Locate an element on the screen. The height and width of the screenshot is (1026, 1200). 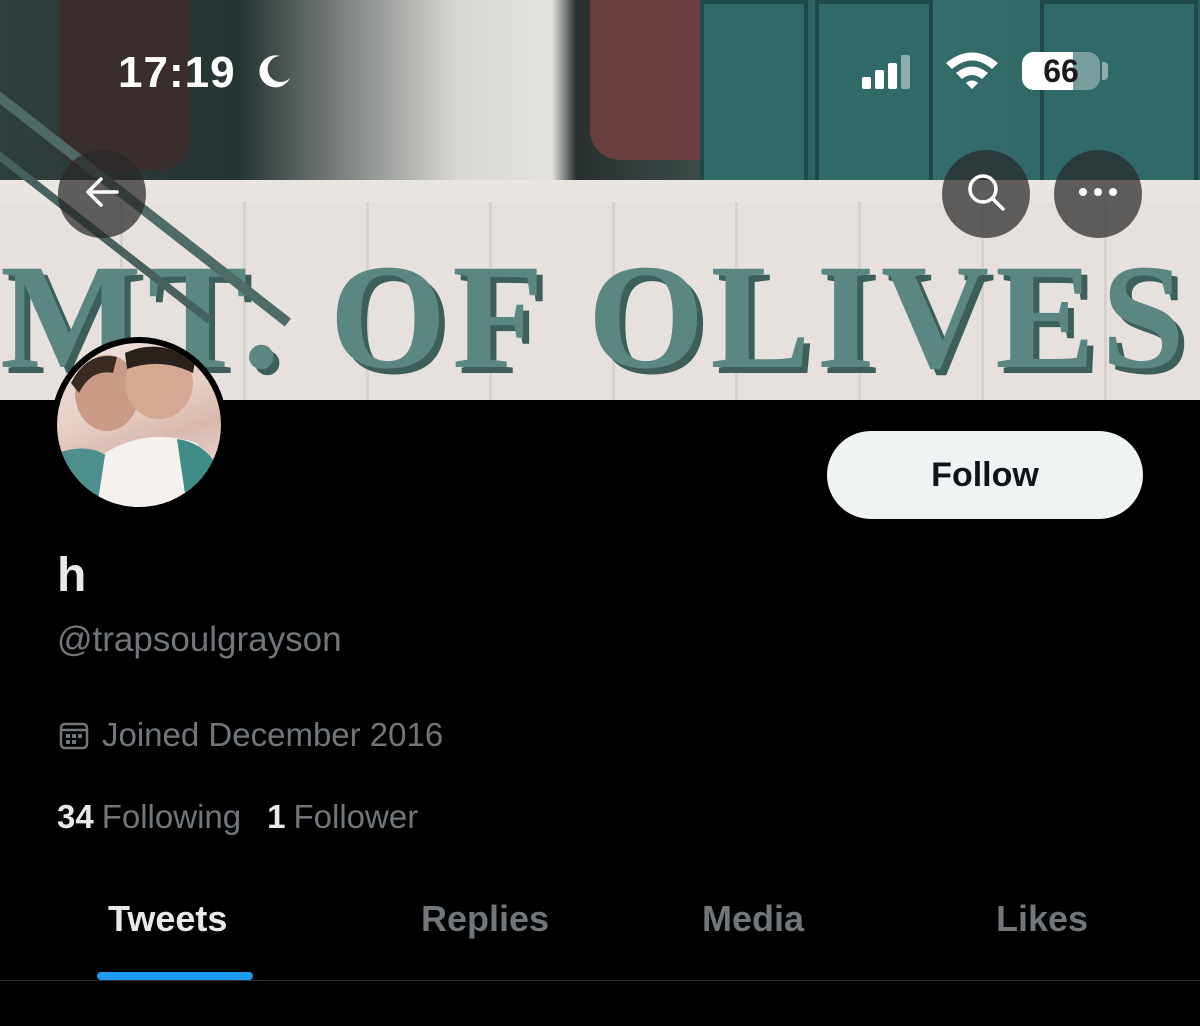
followers-link: 1 Follower is located at coordinates (342, 817).